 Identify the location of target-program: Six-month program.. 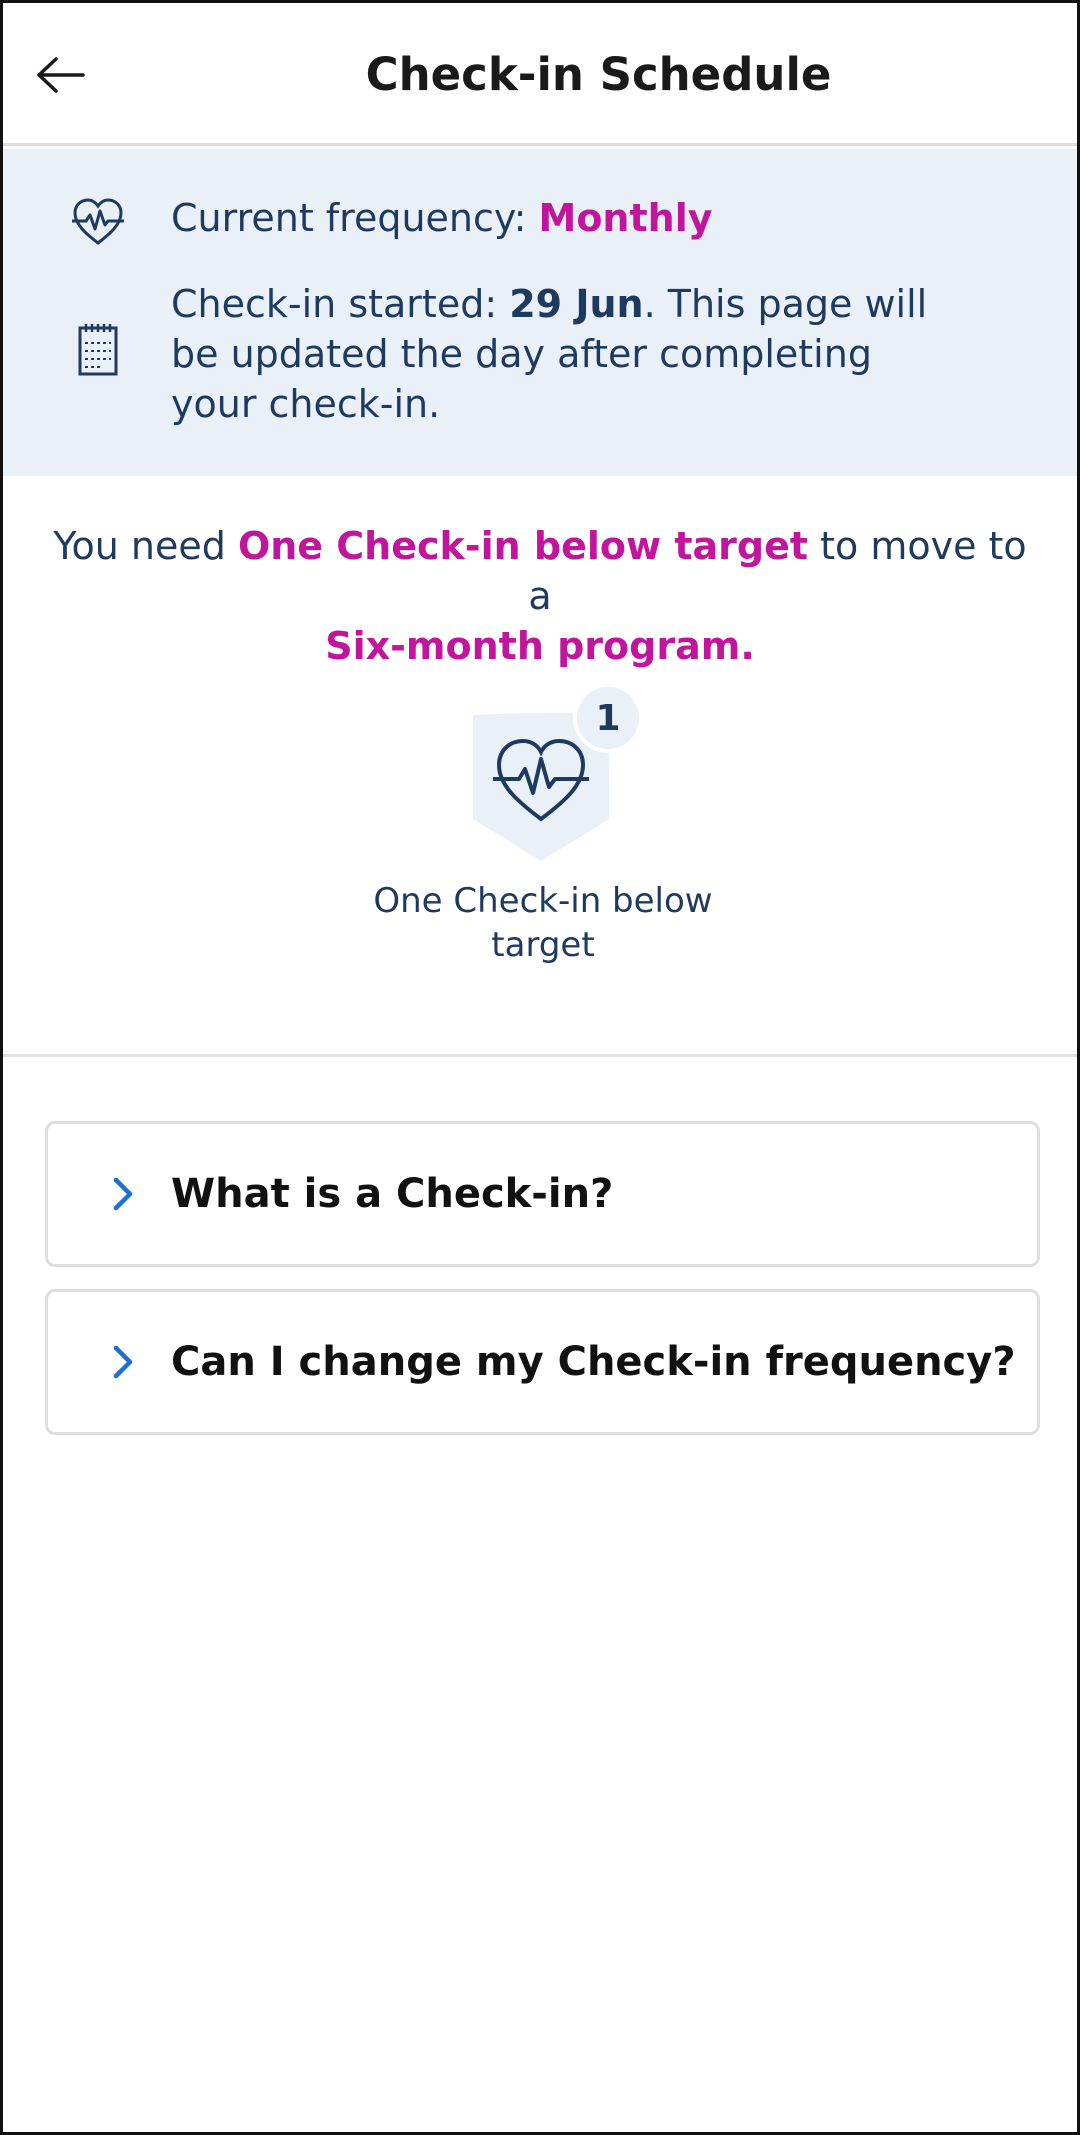
(540, 646).